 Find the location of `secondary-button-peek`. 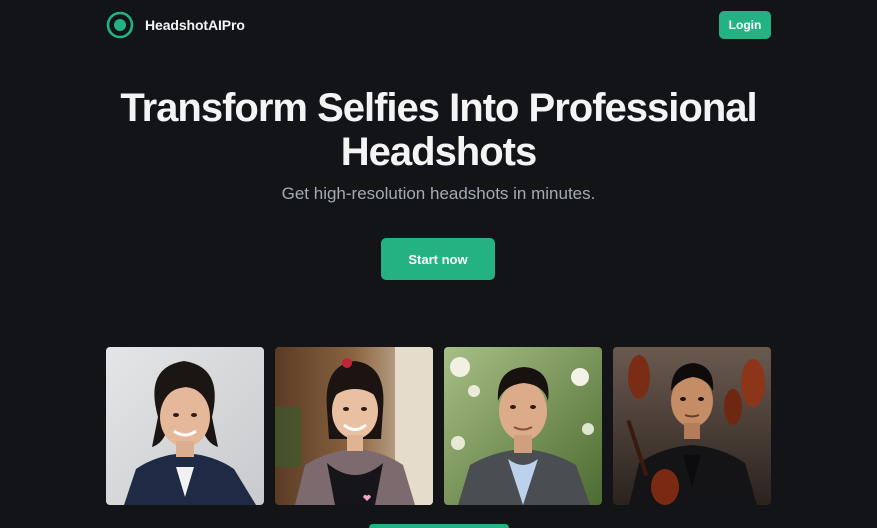

secondary-button-peek is located at coordinates (439, 526).